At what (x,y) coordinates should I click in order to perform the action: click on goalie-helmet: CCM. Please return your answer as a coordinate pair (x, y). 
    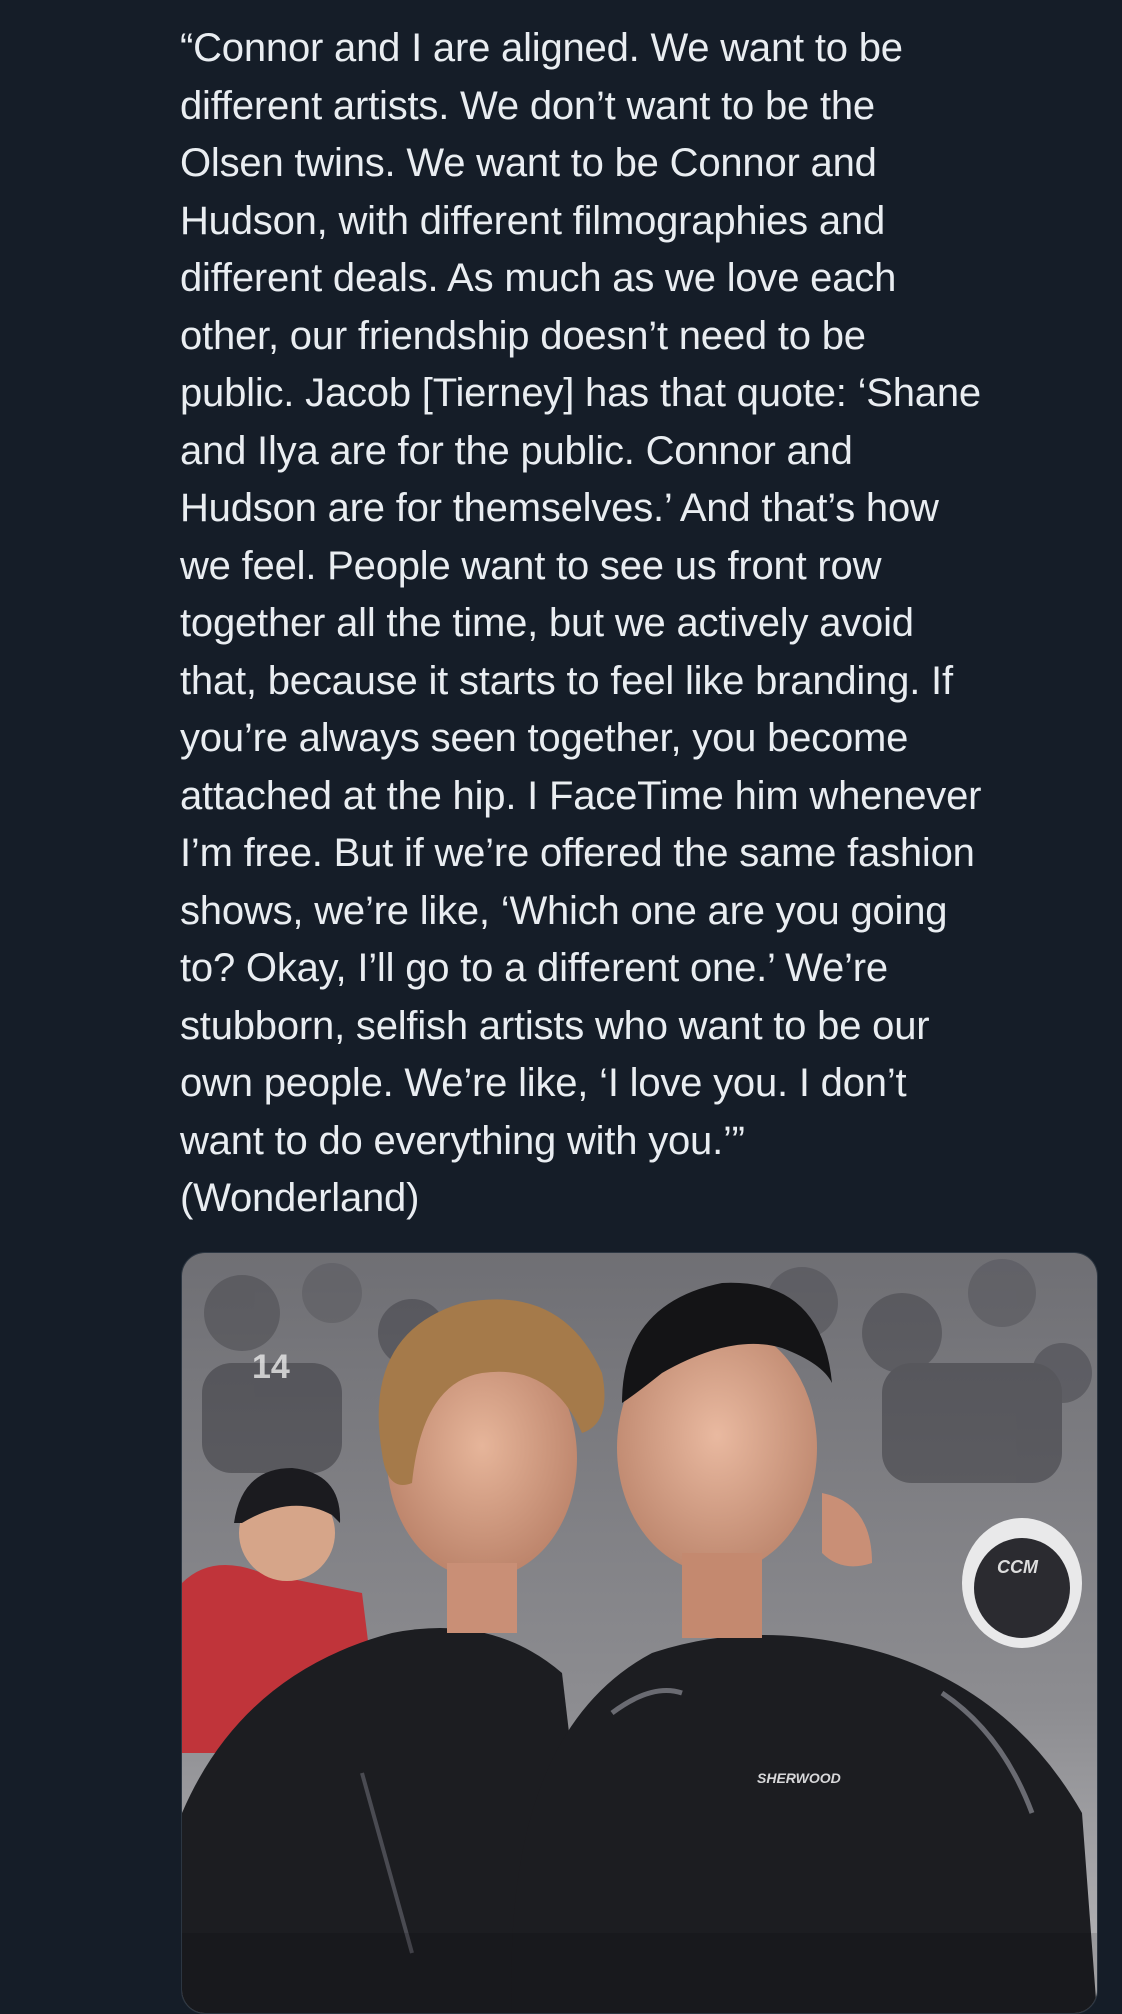
    Looking at the image, I should click on (1022, 1583).